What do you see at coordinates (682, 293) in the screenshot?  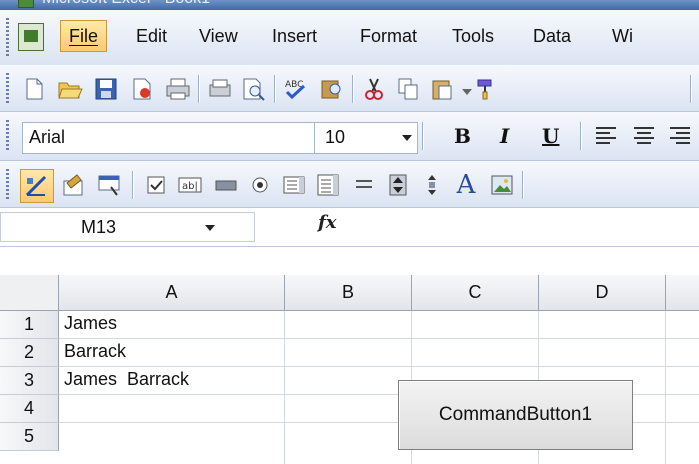 I see `column-header-e` at bounding box center [682, 293].